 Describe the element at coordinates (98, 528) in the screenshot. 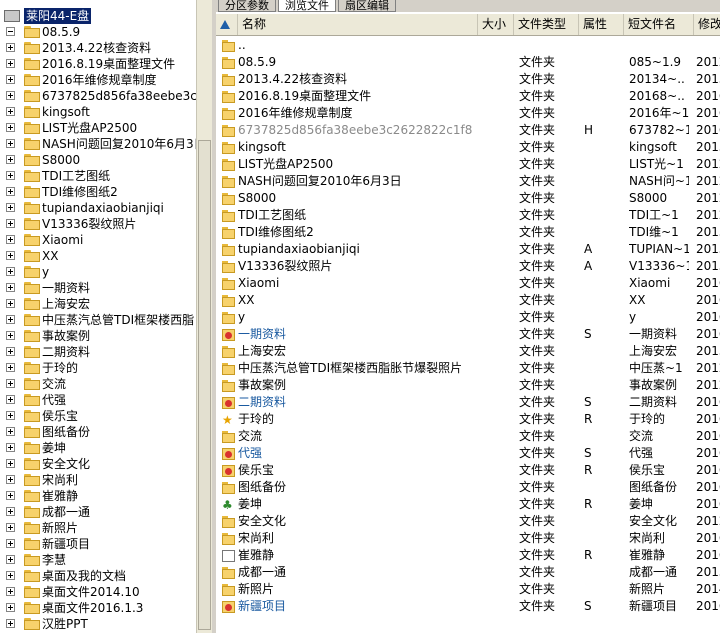

I see `tree-item: 新照片` at that location.